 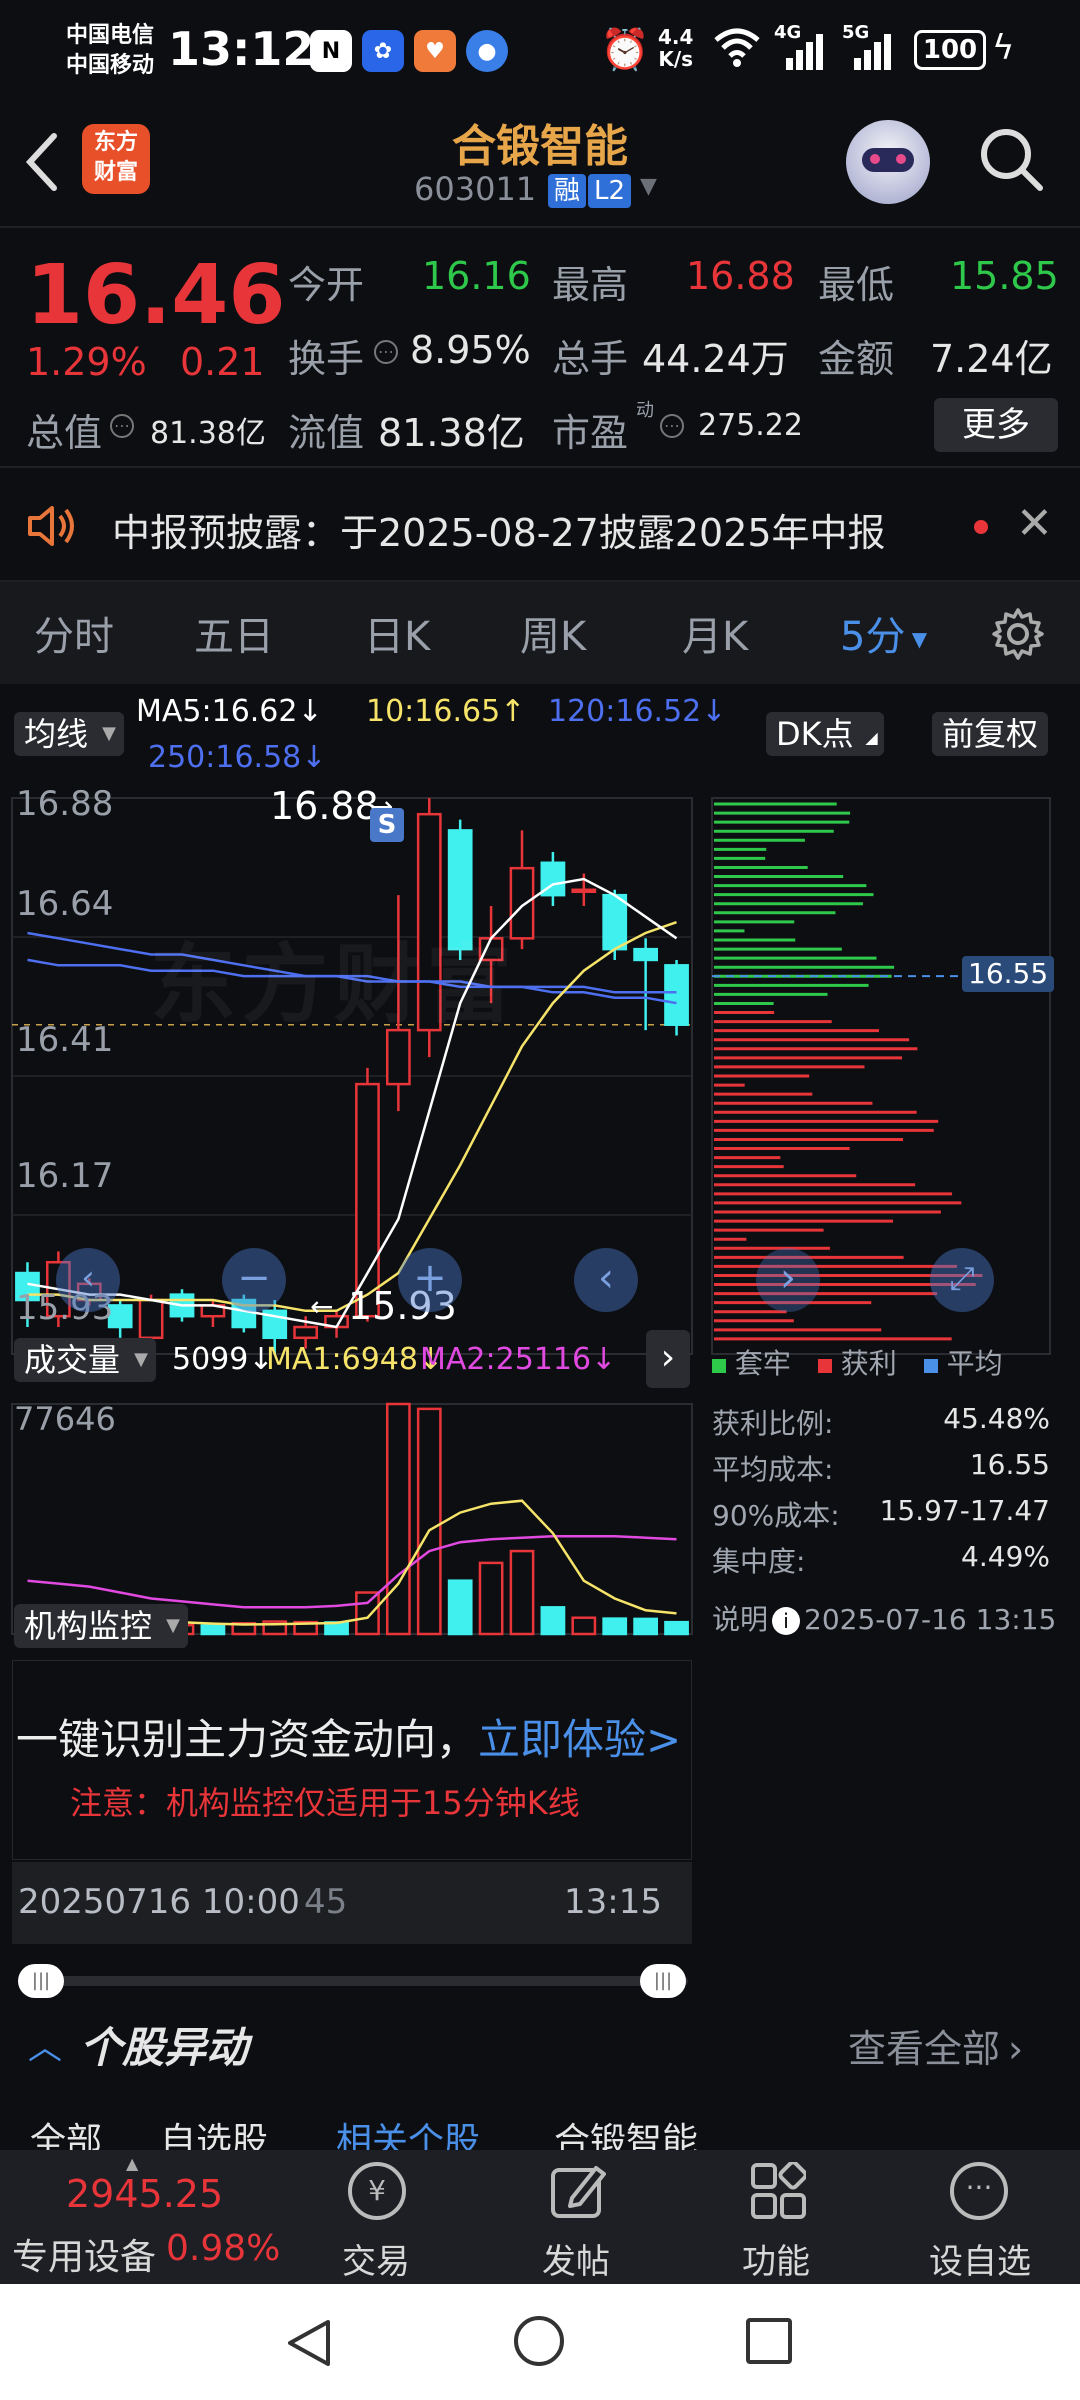 I want to click on function-button: 功能, so click(x=776, y=2217).